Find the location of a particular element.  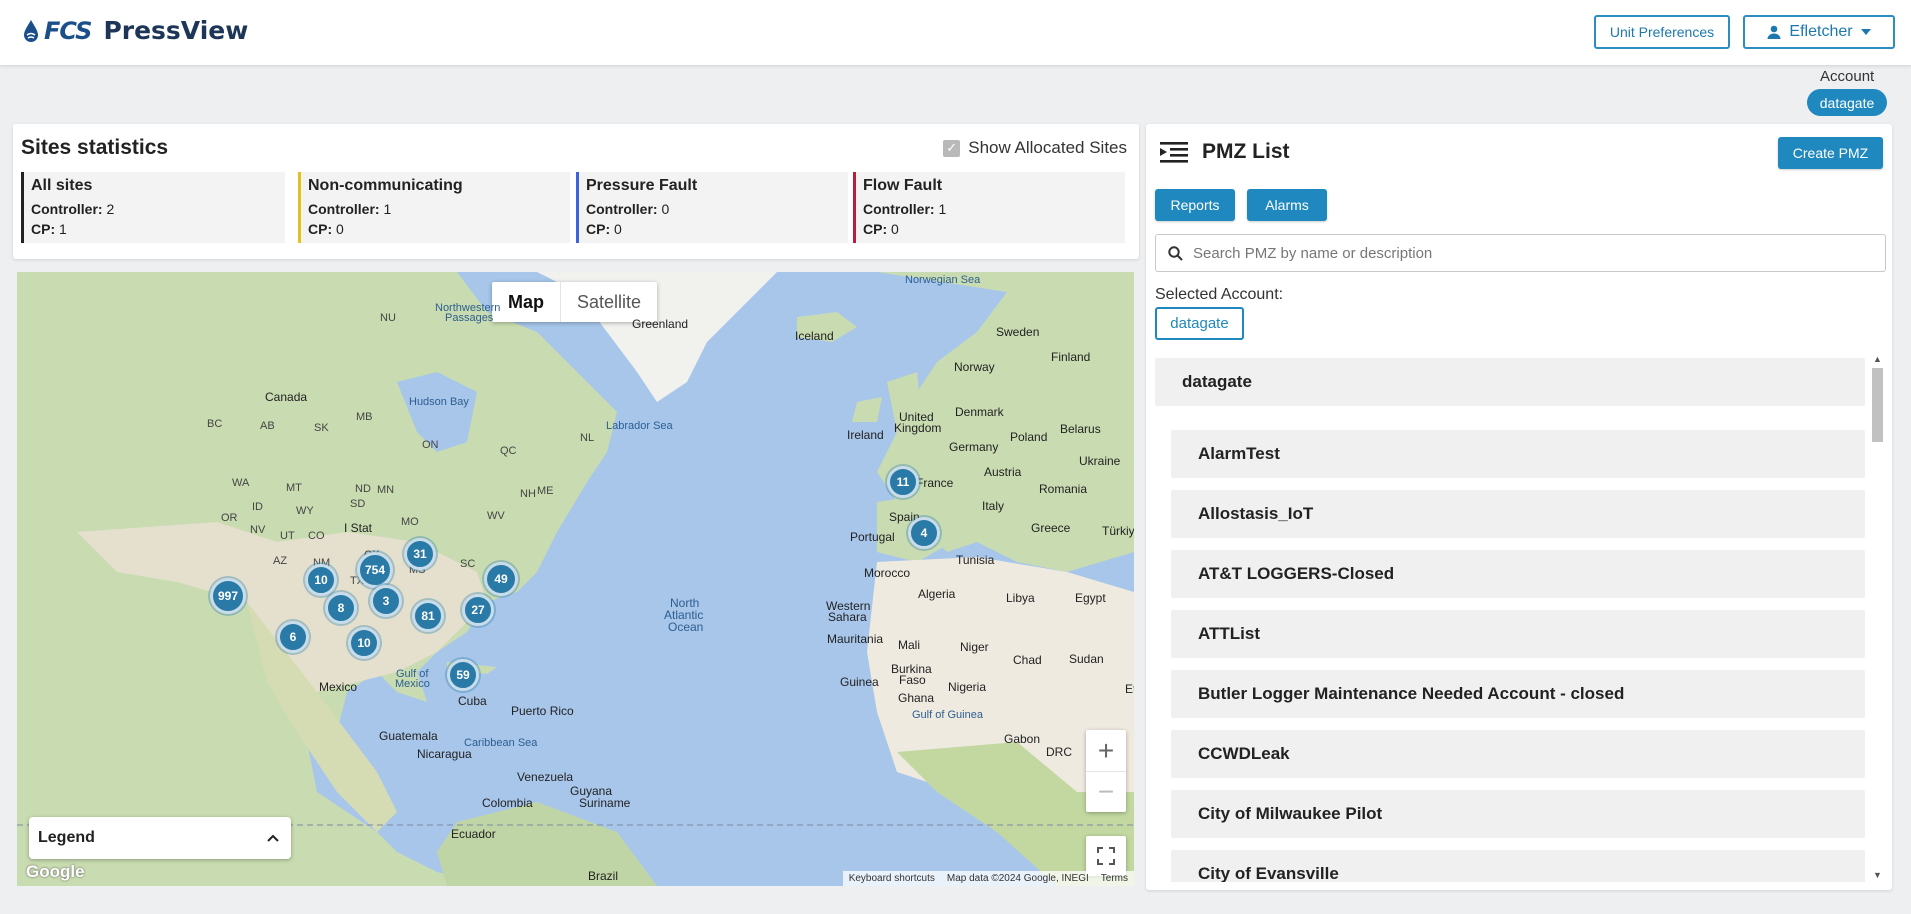

map-label: AB is located at coordinates (267, 426).